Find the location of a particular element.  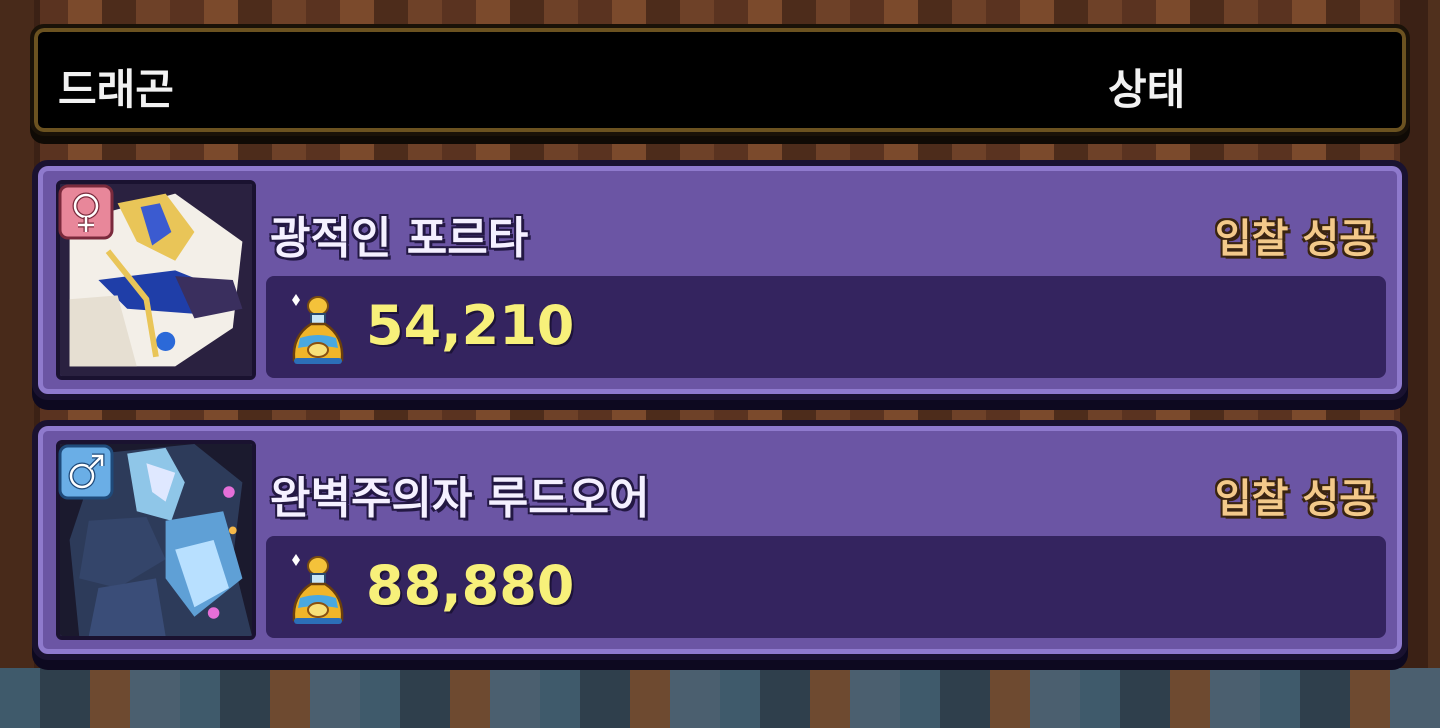

female-symbol-icon is located at coordinates (86, 212).